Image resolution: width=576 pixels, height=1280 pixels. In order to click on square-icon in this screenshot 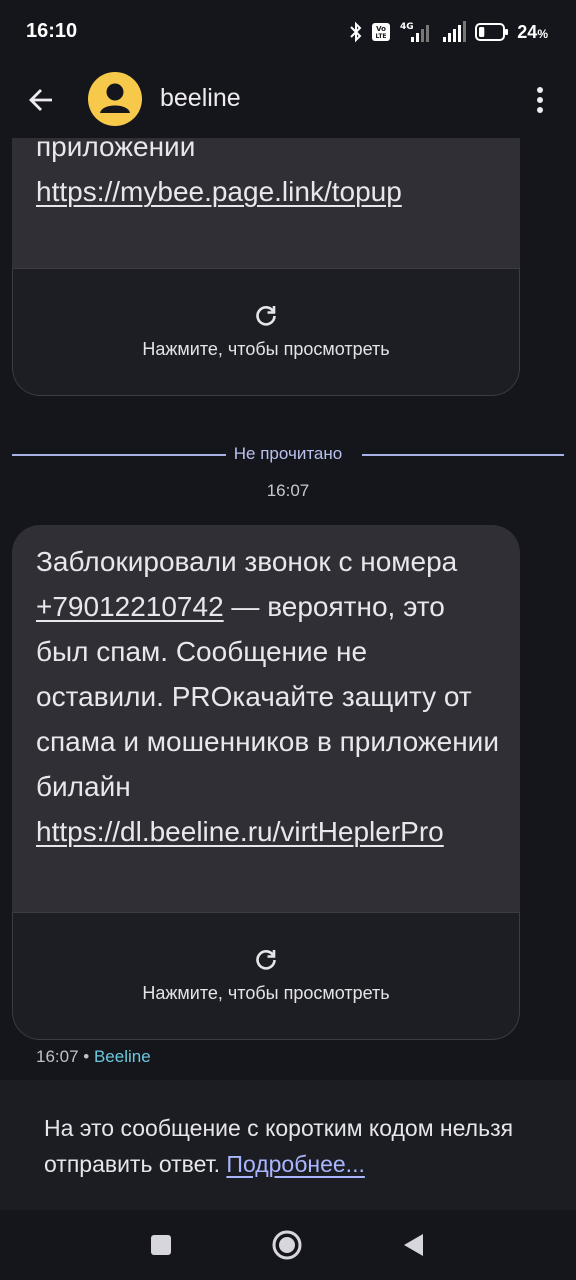, I will do `click(161, 1245)`.